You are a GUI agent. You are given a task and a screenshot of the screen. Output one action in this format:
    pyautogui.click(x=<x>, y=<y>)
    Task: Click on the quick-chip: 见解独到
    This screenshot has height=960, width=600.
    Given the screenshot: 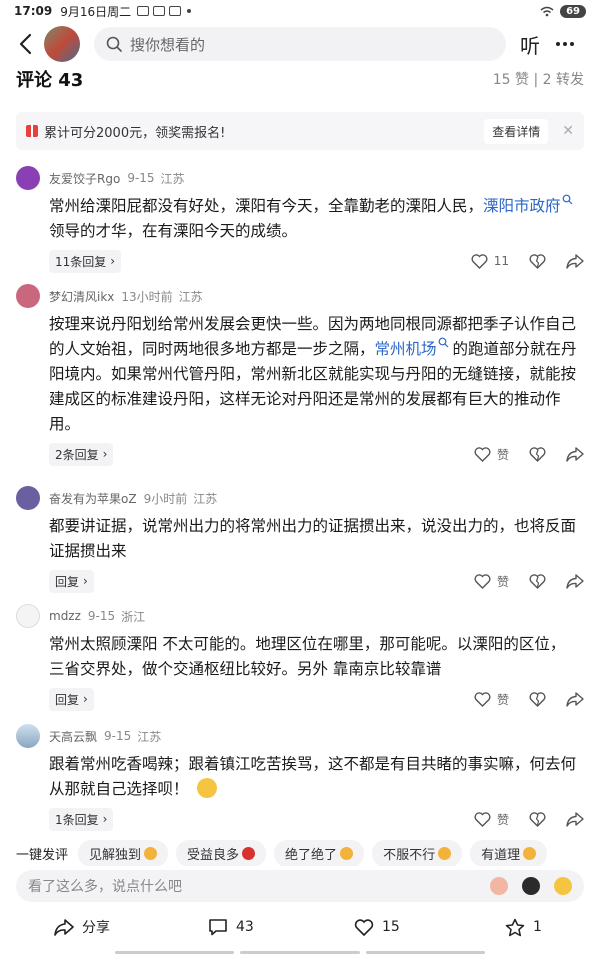 What is the action you would take?
    pyautogui.click(x=123, y=853)
    